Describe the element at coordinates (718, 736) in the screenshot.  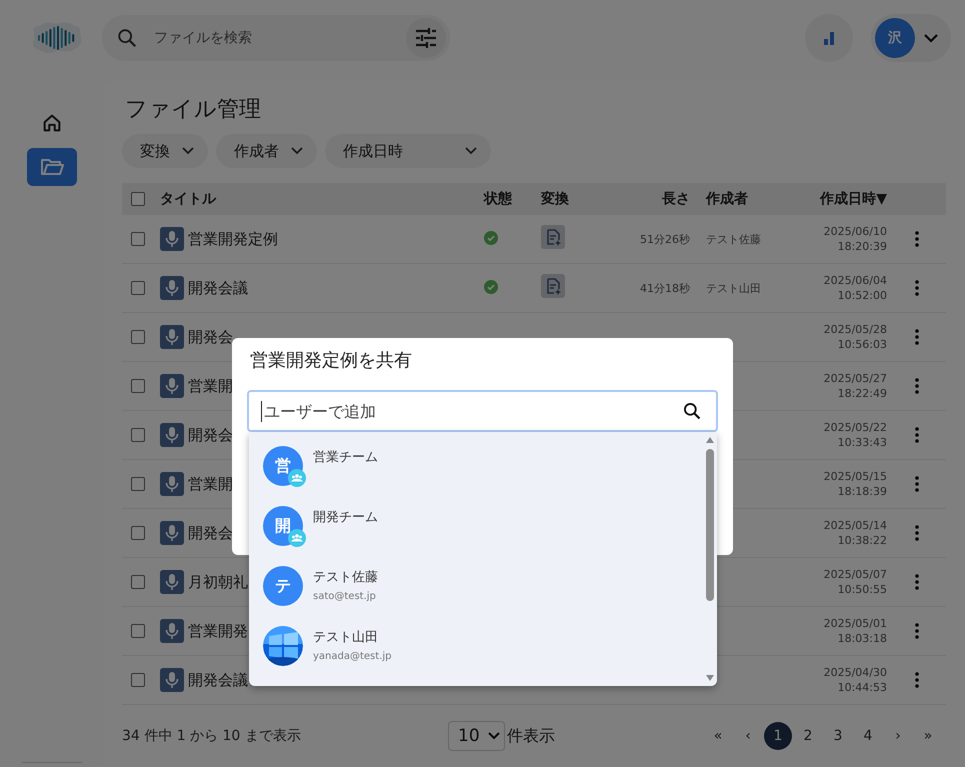
I see `page-link: «` at that location.